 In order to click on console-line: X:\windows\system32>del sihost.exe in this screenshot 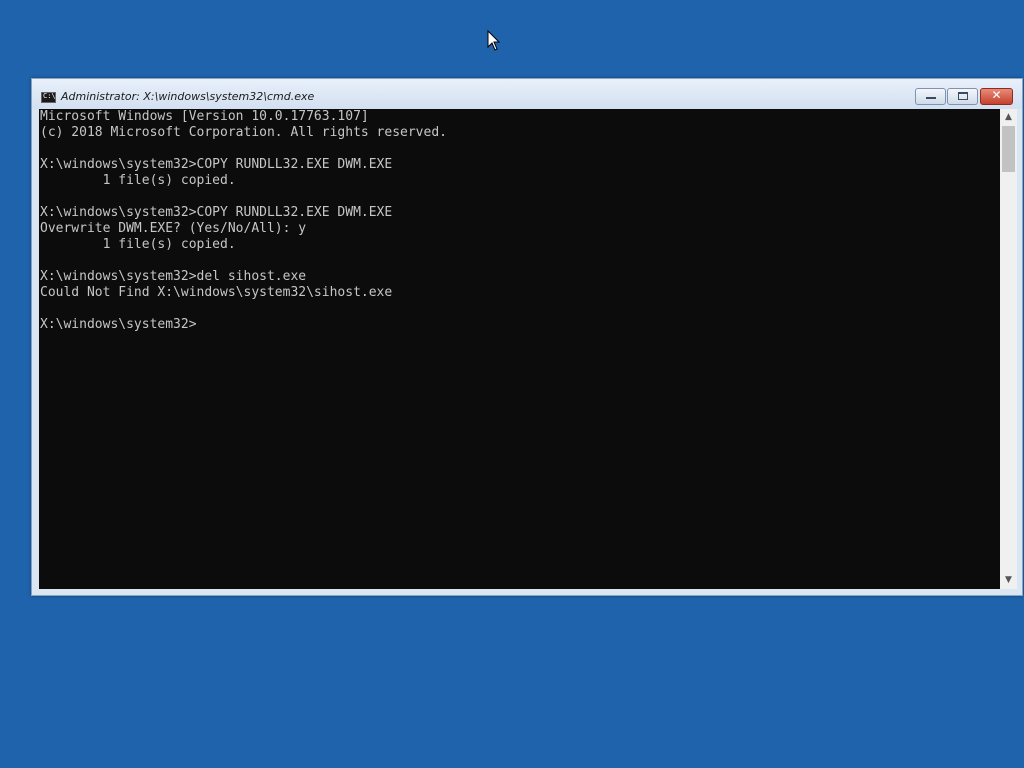, I will do `click(173, 276)`.